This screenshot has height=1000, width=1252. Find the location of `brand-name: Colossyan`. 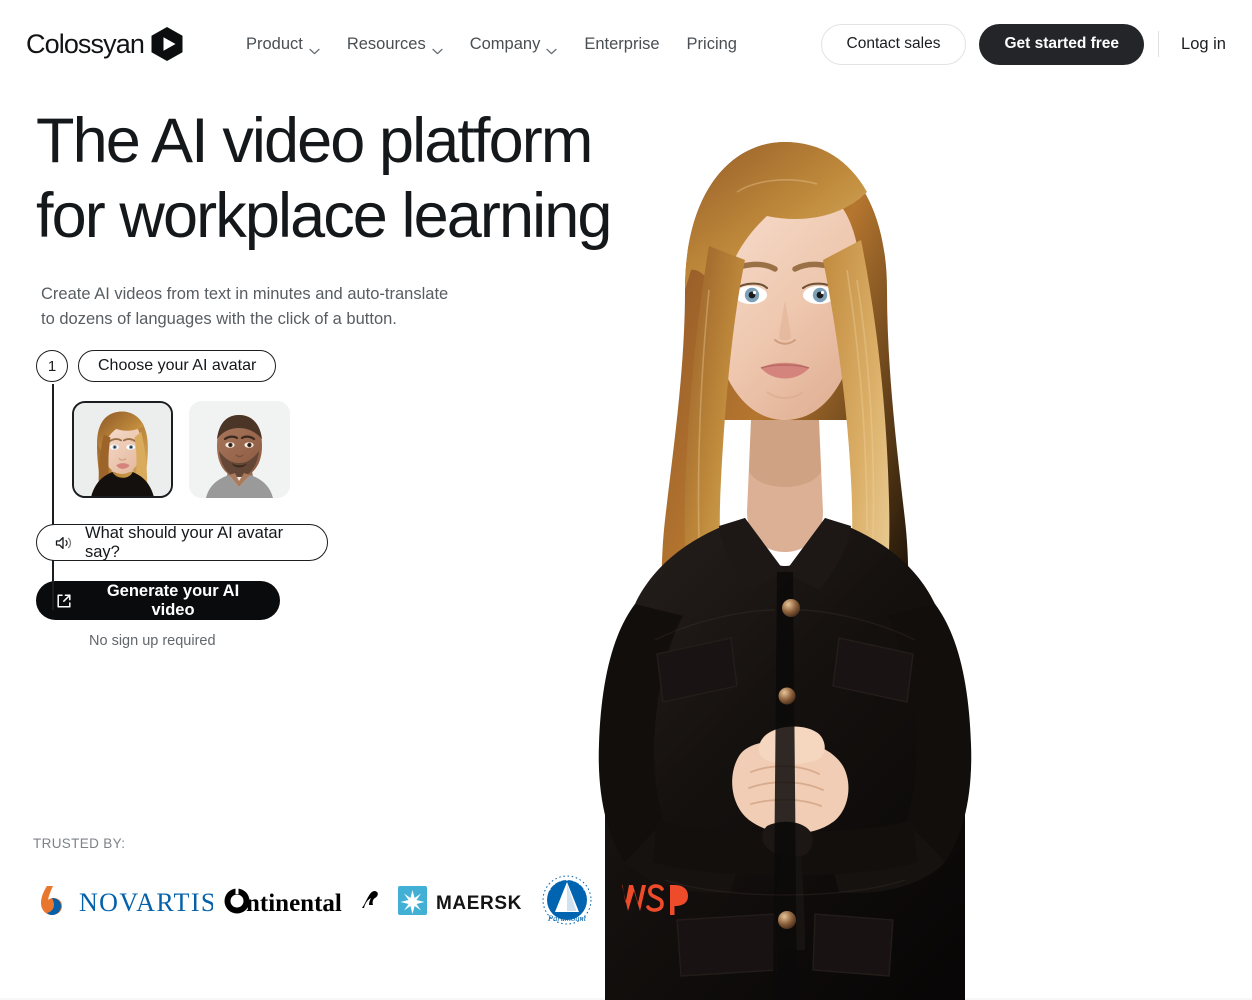

brand-name: Colossyan is located at coordinates (85, 43).